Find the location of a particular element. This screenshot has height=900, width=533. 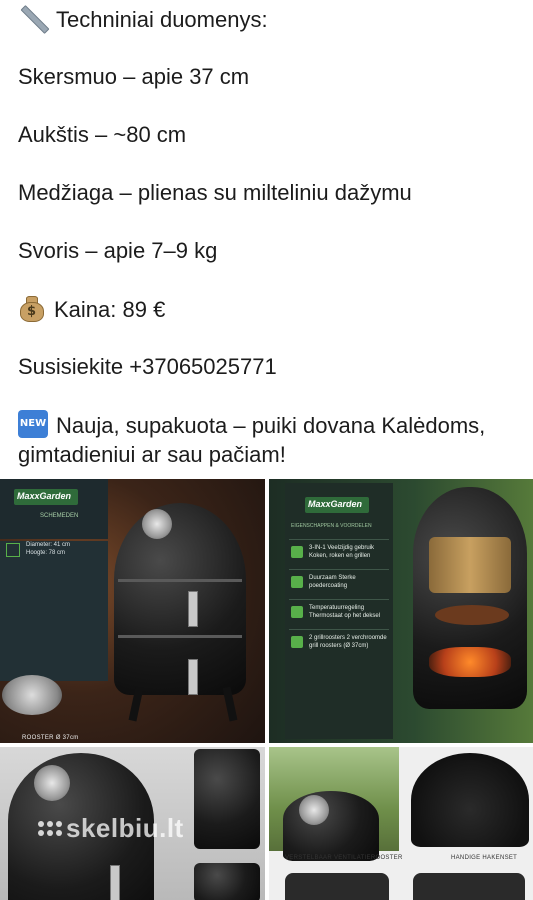

price-line: $ Kaina: 89 € is located at coordinates (91, 309).